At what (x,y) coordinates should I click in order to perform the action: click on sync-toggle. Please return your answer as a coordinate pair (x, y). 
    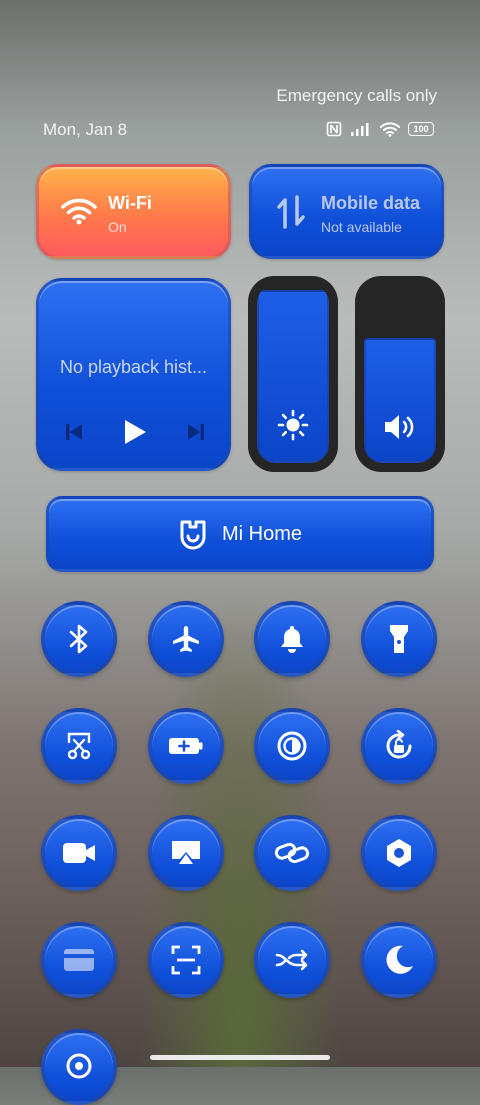
    Looking at the image, I should click on (292, 960).